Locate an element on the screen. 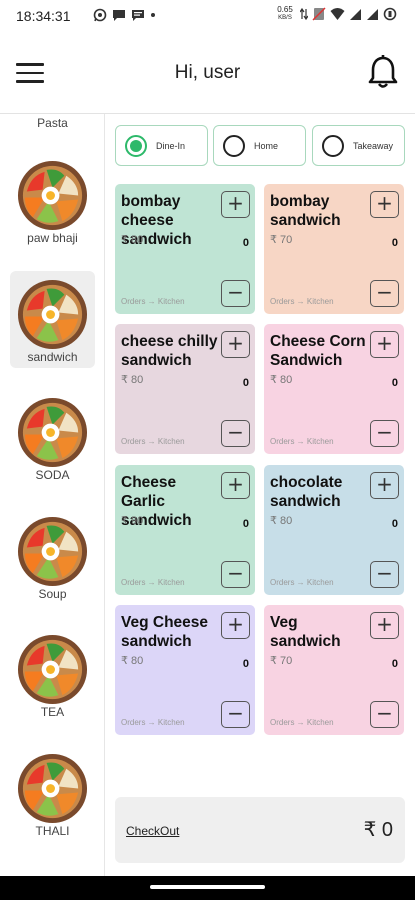 This screenshot has width=415, height=900. signal-icon is located at coordinates (355, 14).